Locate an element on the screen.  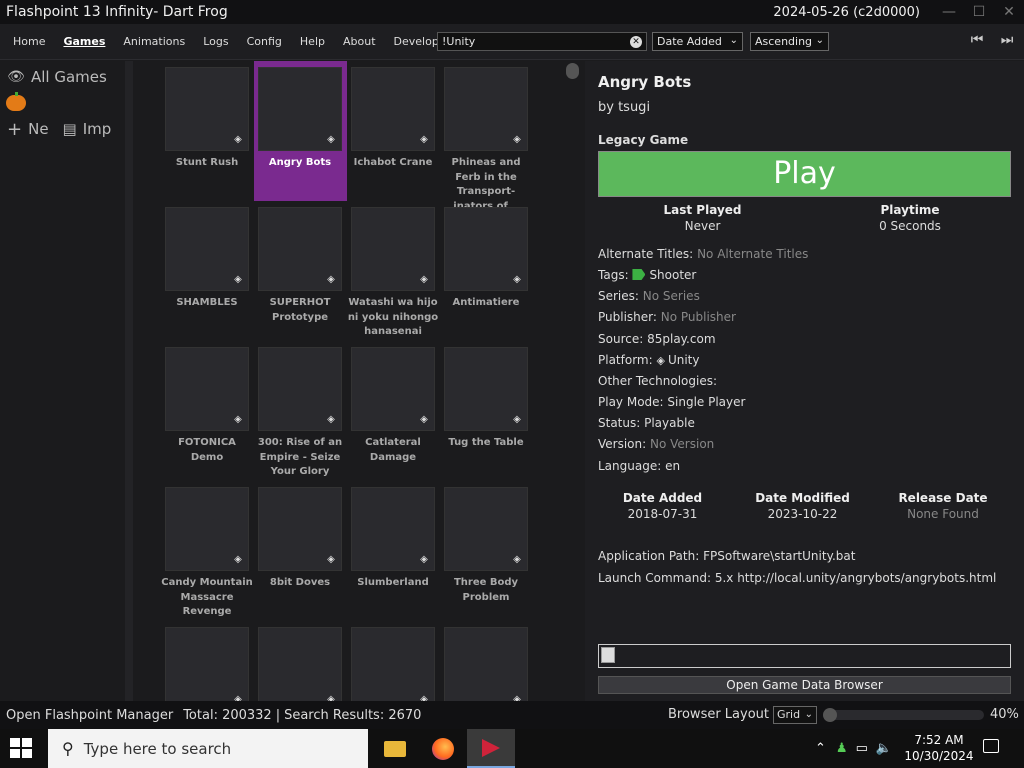
menu-games: Games is located at coordinates (84, 41).